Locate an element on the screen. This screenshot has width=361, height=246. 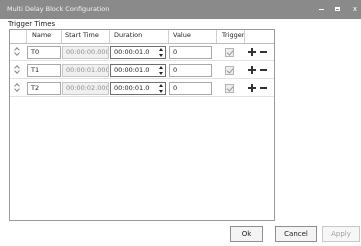
ok-button: Ok is located at coordinates (246, 234).